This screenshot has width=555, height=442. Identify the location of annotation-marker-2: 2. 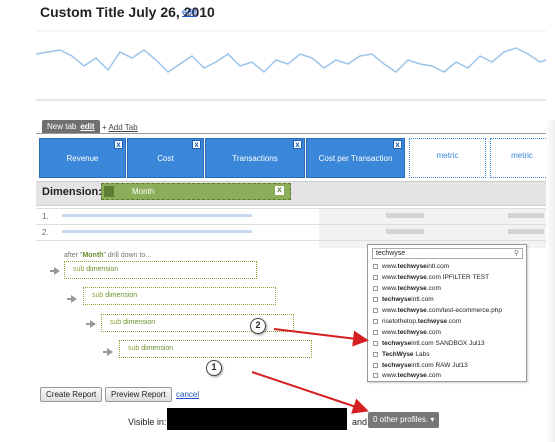
(258, 326).